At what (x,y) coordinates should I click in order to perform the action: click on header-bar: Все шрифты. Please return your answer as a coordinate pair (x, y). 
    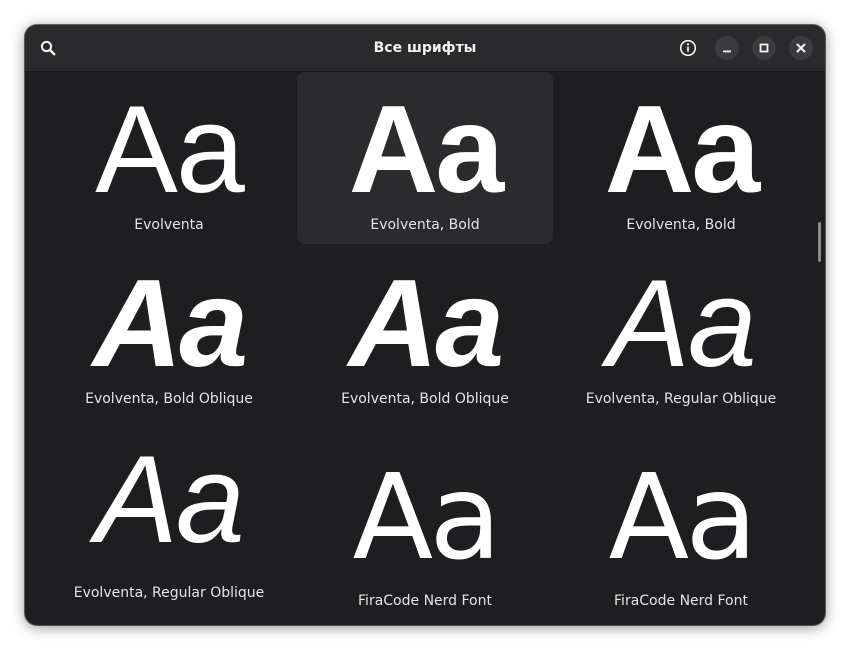
    Looking at the image, I should click on (425, 48).